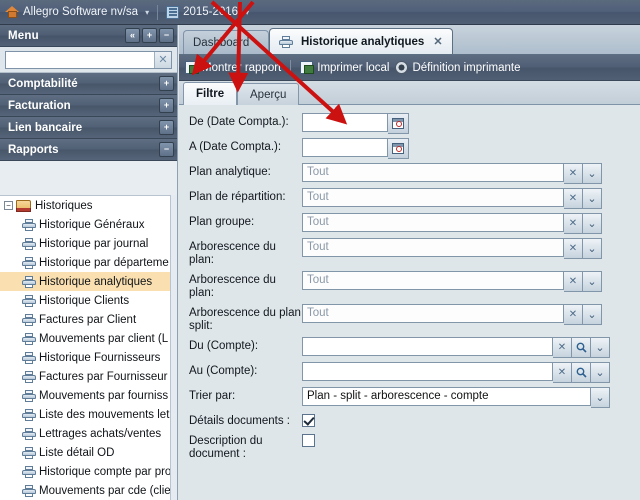  Describe the element at coordinates (210, 93) in the screenshot. I see `tab-filtre: Filtre` at that location.